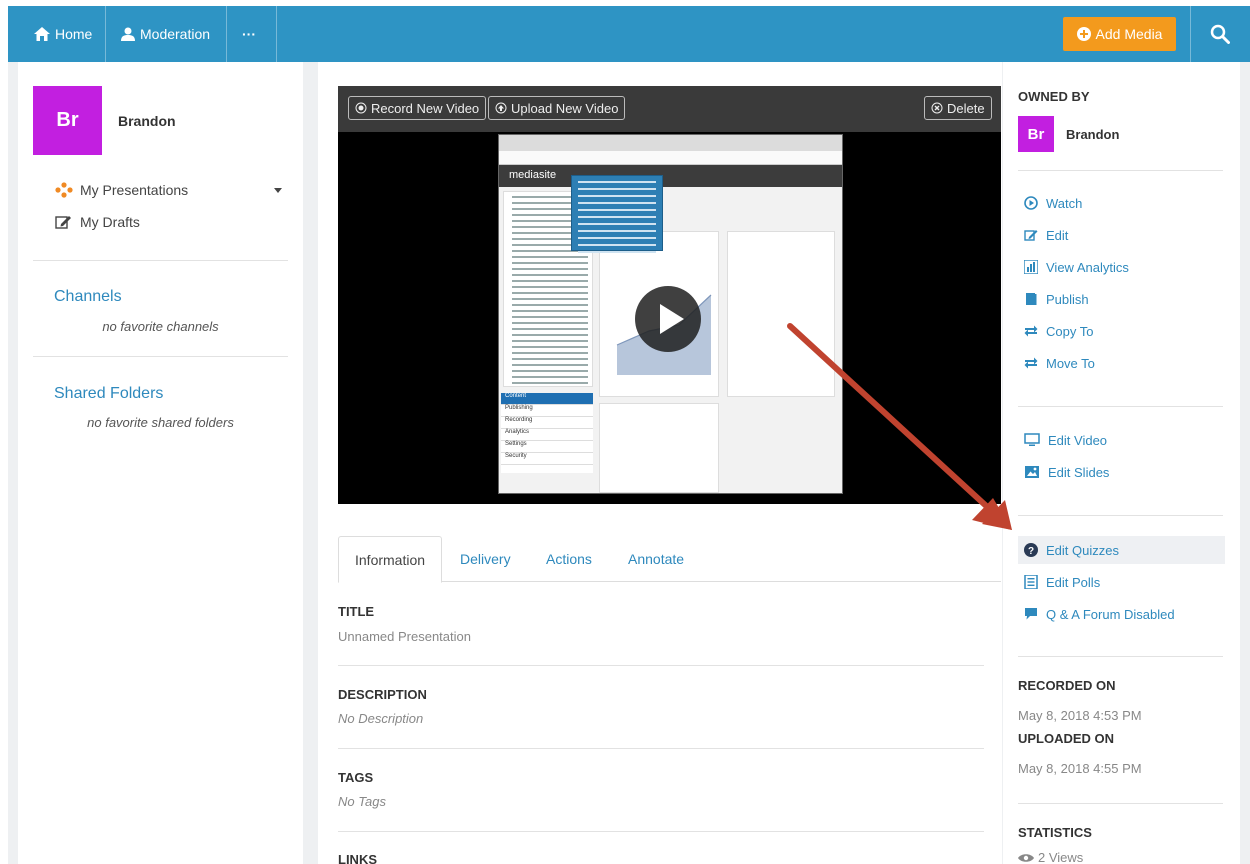 The width and height of the screenshot is (1250, 864). Describe the element at coordinates (1121, 299) in the screenshot. I see `publish-link: Publish` at that location.